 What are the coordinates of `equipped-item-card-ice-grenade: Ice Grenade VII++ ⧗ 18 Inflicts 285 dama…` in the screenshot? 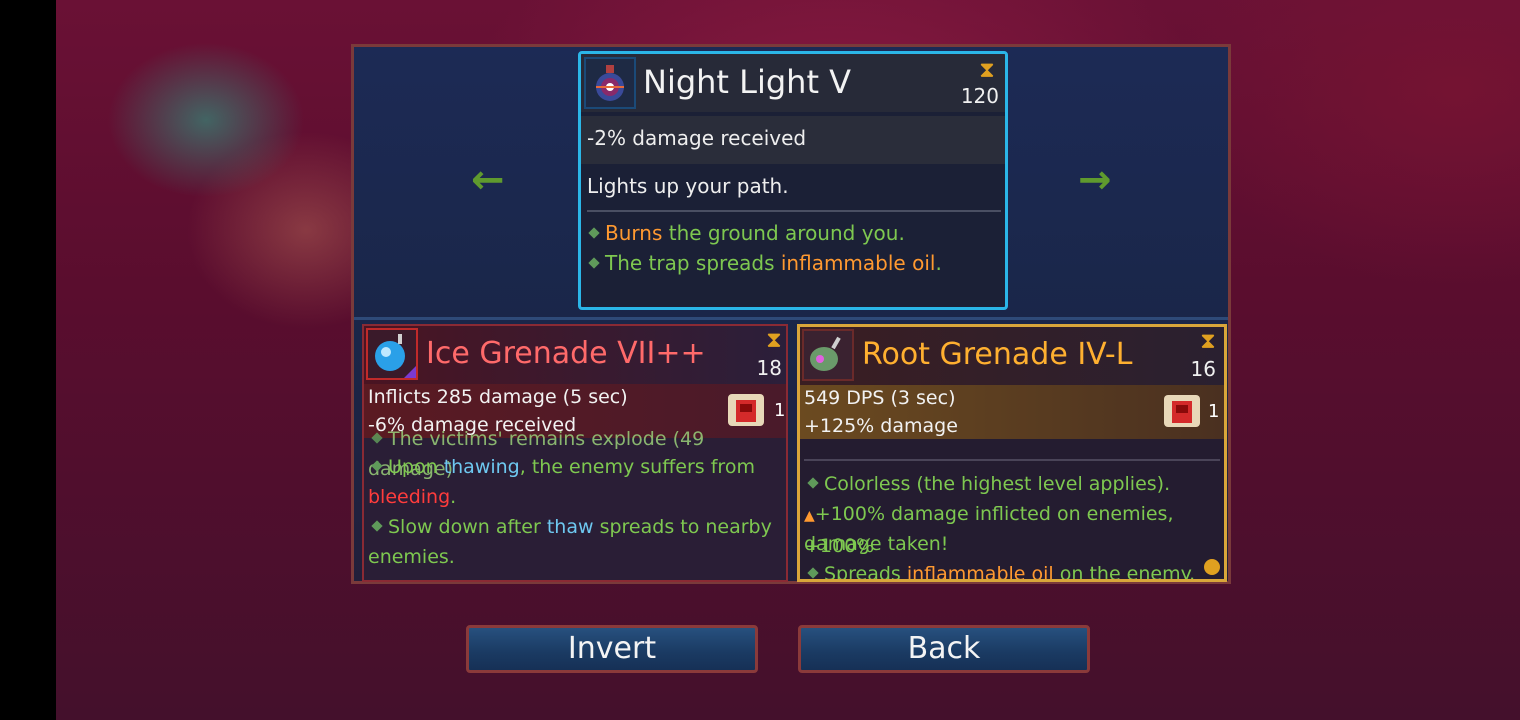 It's located at (575, 453).